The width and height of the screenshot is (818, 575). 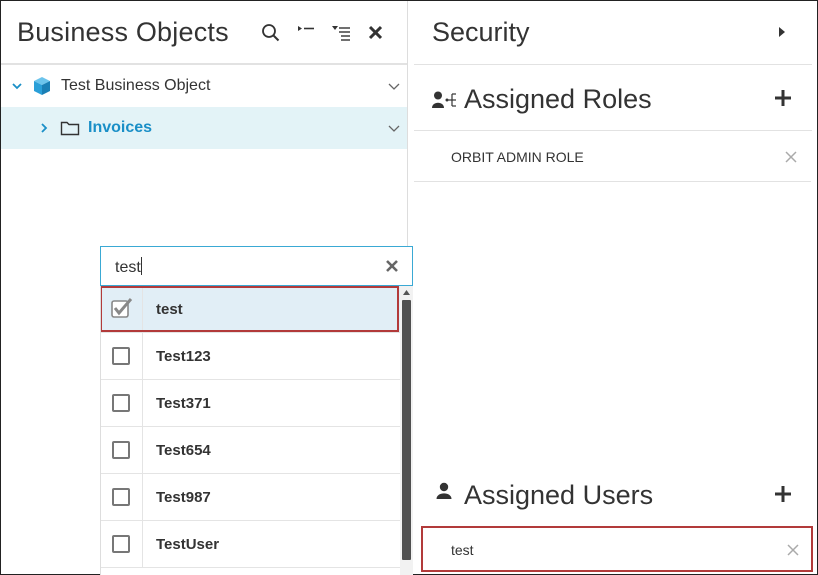 I want to click on assigned-roles-title: Assigned Roles, so click(x=558, y=99).